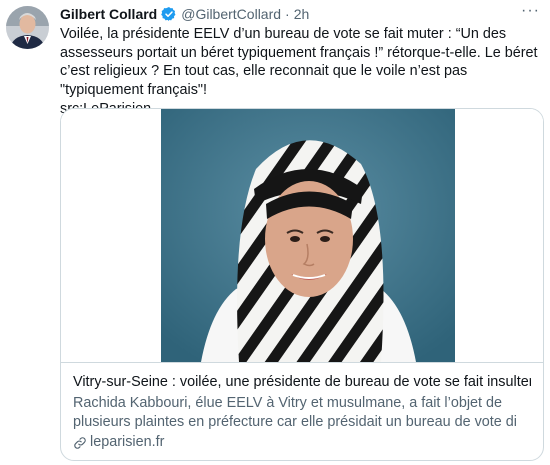 Image resolution: width=550 pixels, height=465 pixels. What do you see at coordinates (530, 11) in the screenshot?
I see `more-options-icon: ···` at bounding box center [530, 11].